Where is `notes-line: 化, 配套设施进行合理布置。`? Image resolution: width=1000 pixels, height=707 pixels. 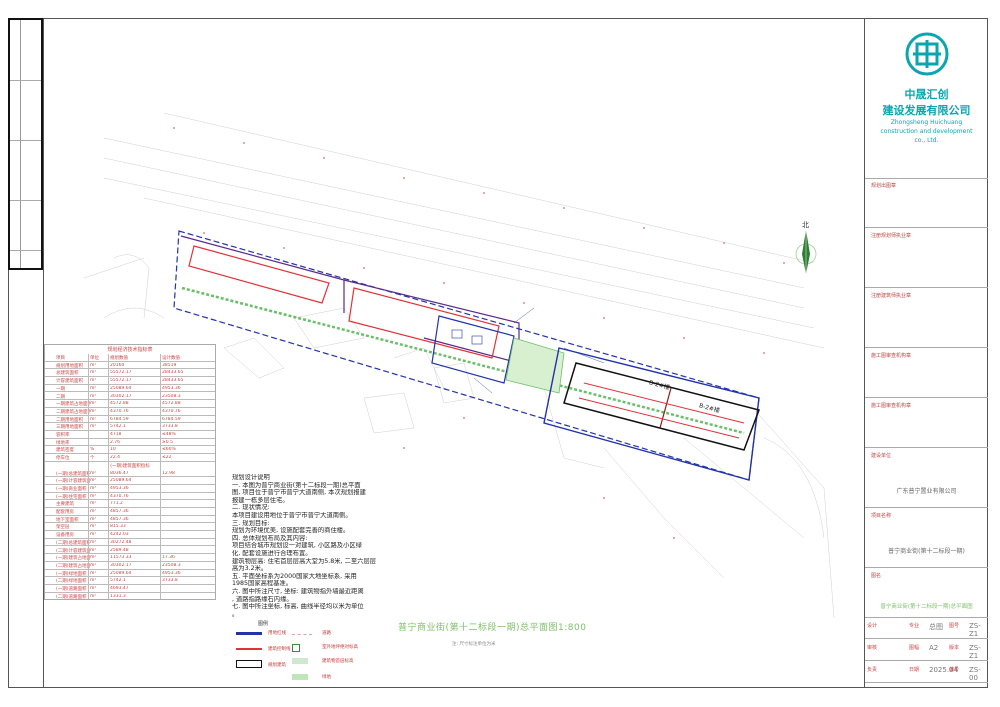 notes-line: 化, 配套设施进行合理布置。 is located at coordinates (272, 553).